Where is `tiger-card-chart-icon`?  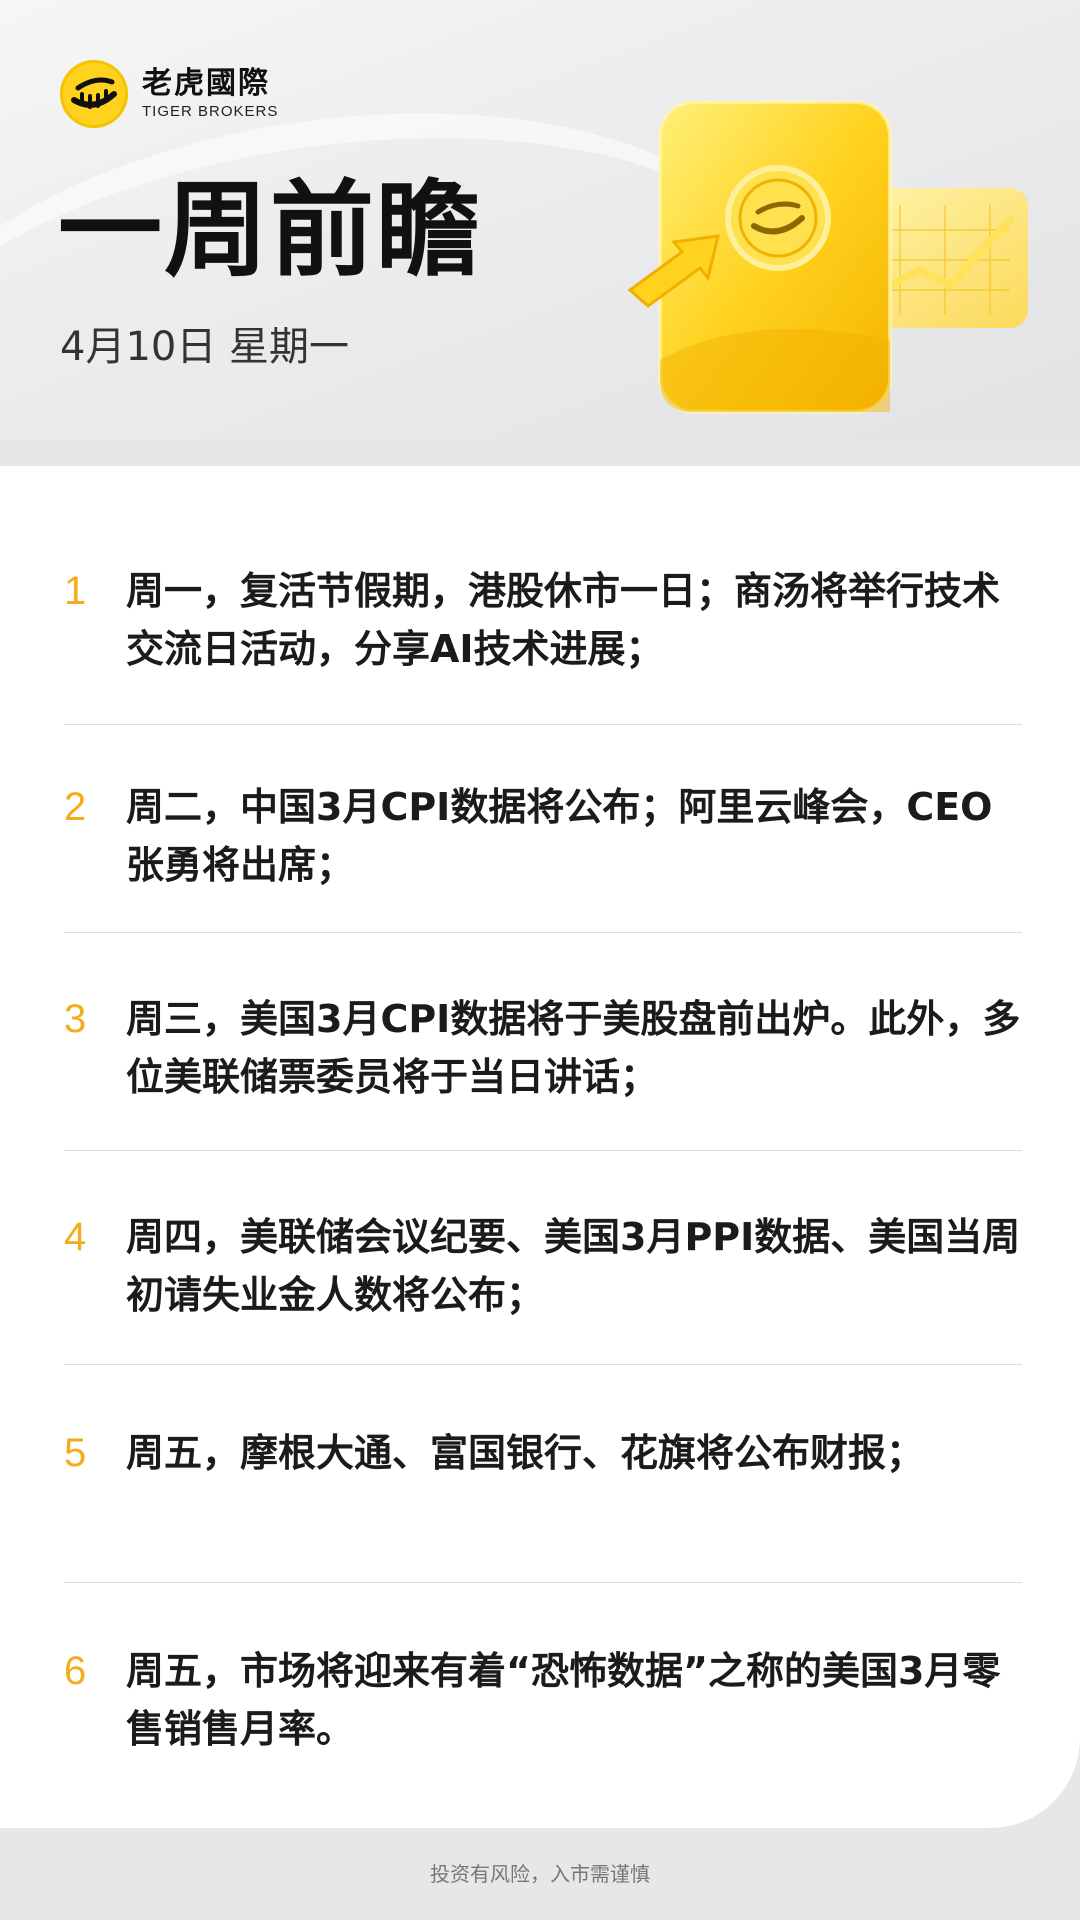 tiger-card-chart-icon is located at coordinates (820, 260).